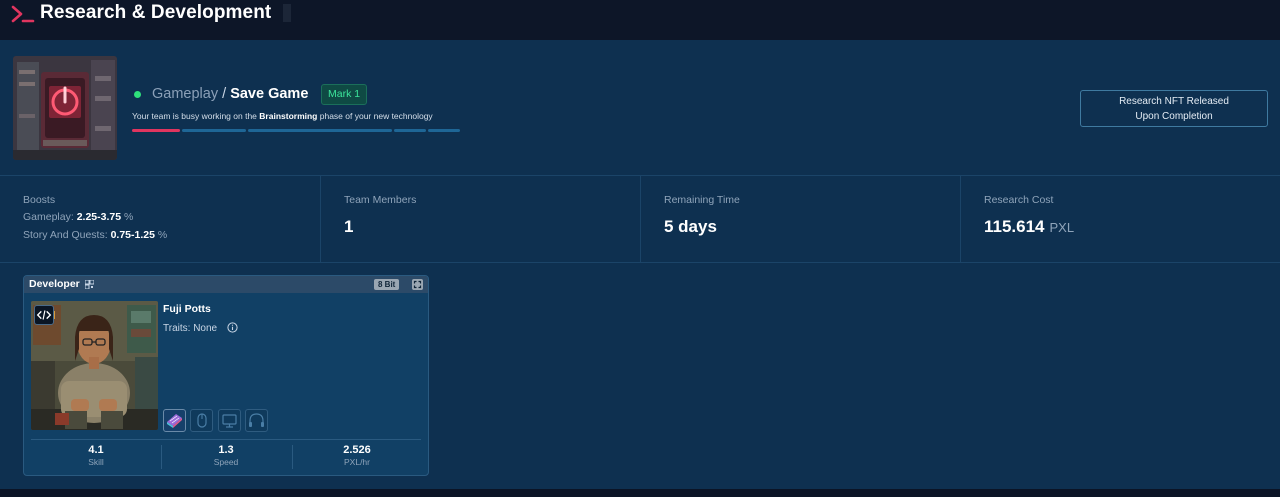 The width and height of the screenshot is (1280, 497). I want to click on bits-badge: 8 Bit, so click(387, 284).